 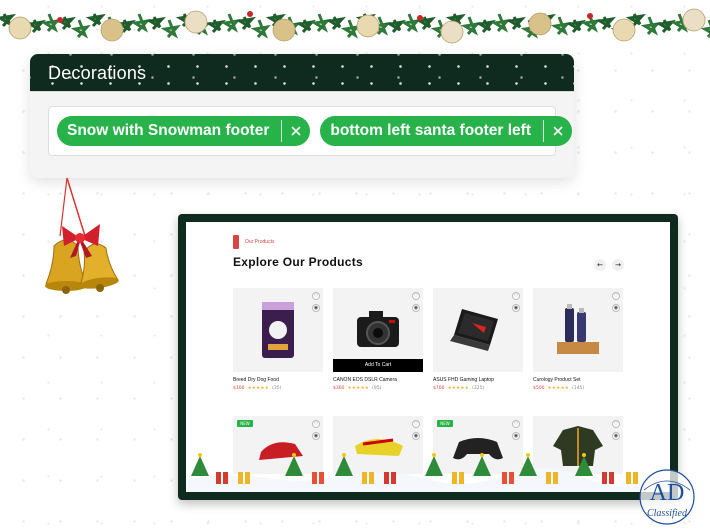 I want to click on dog-food-bag-icon, so click(x=278, y=330).